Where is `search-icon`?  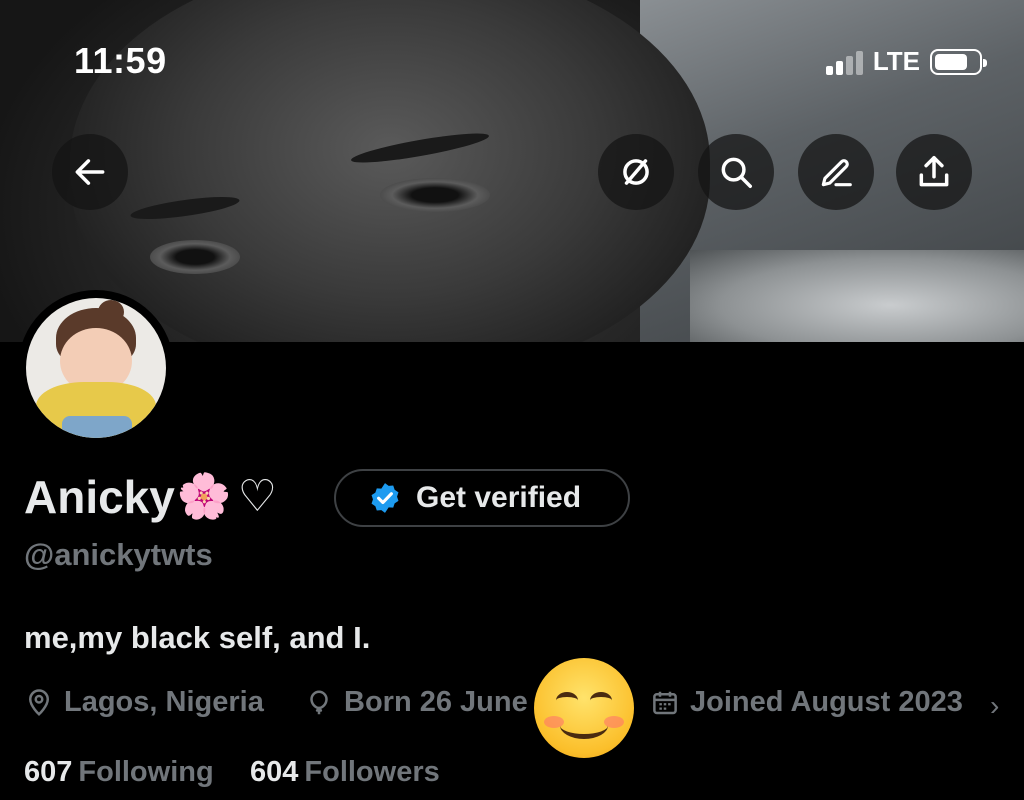 search-icon is located at coordinates (736, 172).